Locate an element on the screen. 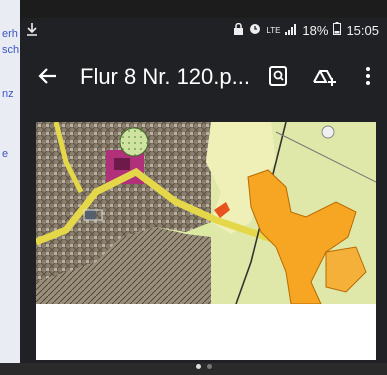  background-page: erh sch nz e is located at coordinates (10, 187).